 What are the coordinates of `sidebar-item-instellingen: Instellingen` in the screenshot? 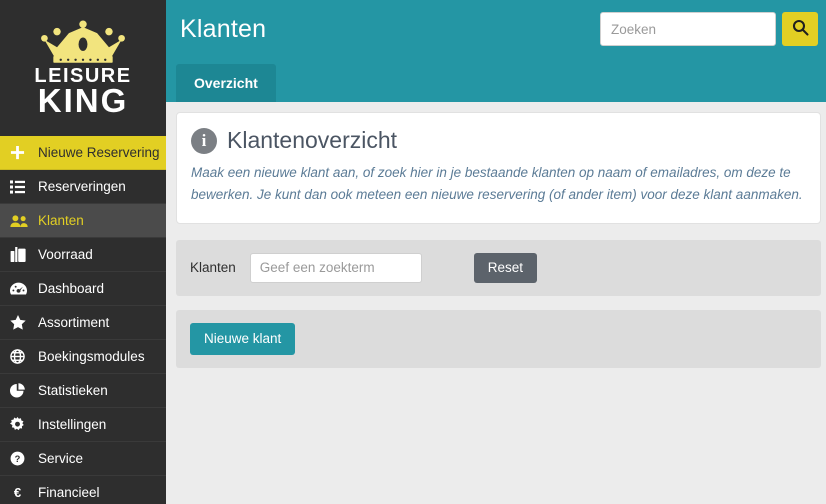 It's located at (83, 425).